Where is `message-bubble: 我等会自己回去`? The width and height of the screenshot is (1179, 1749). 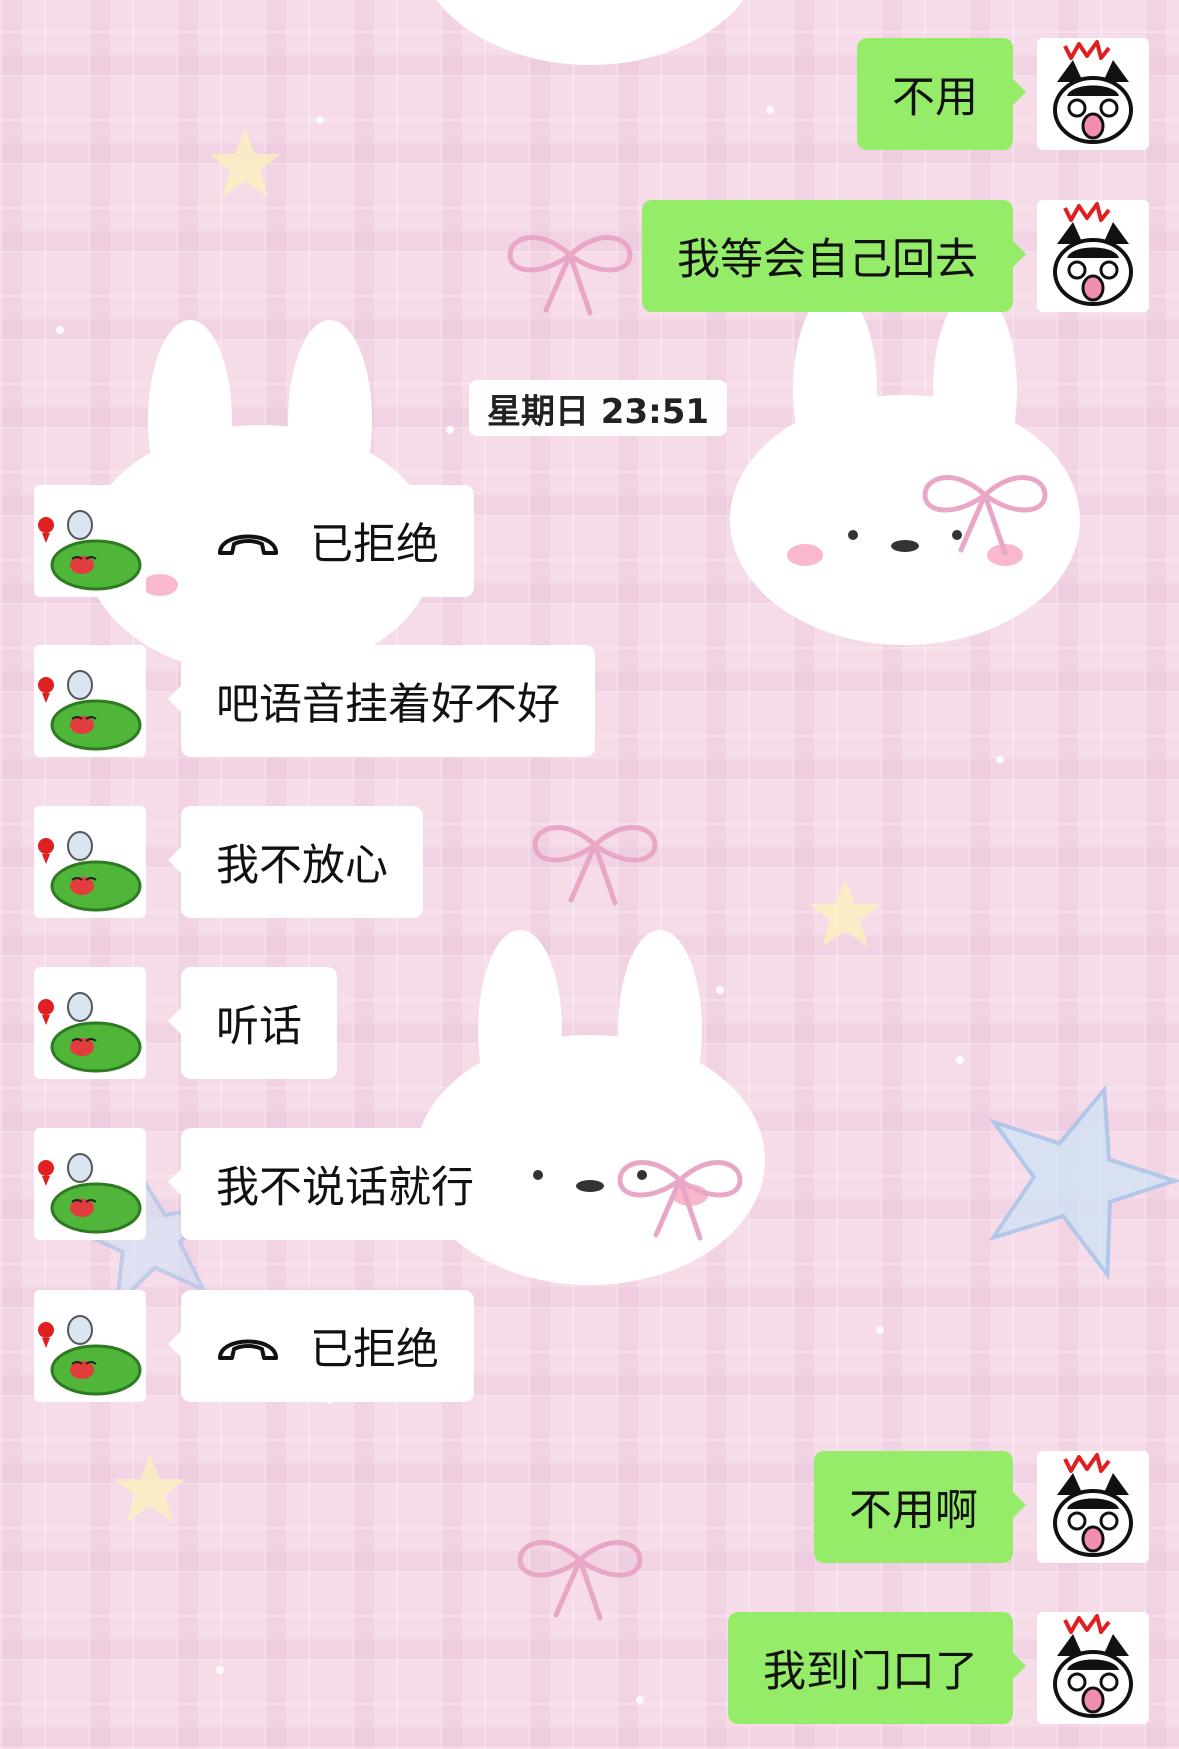 message-bubble: 我等会自己回去 is located at coordinates (834, 256).